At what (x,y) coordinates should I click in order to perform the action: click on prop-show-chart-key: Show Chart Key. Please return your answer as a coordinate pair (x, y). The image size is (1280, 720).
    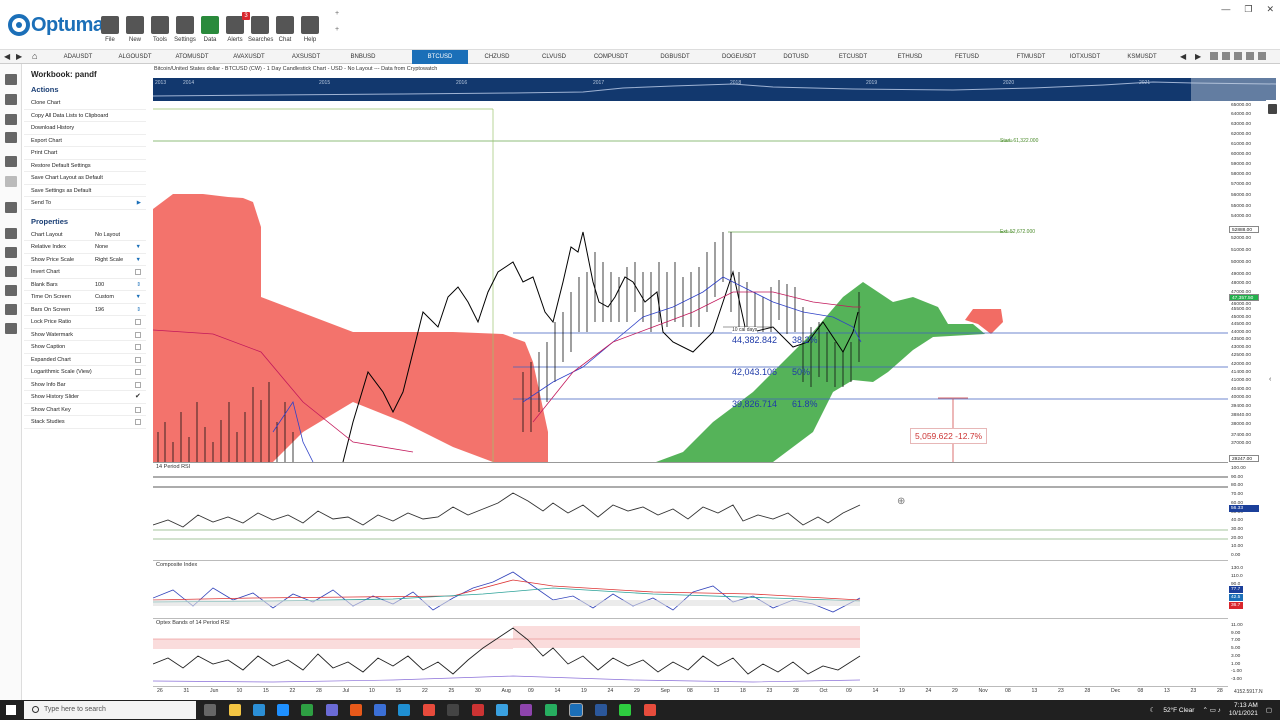
    Looking at the image, I should click on (85, 410).